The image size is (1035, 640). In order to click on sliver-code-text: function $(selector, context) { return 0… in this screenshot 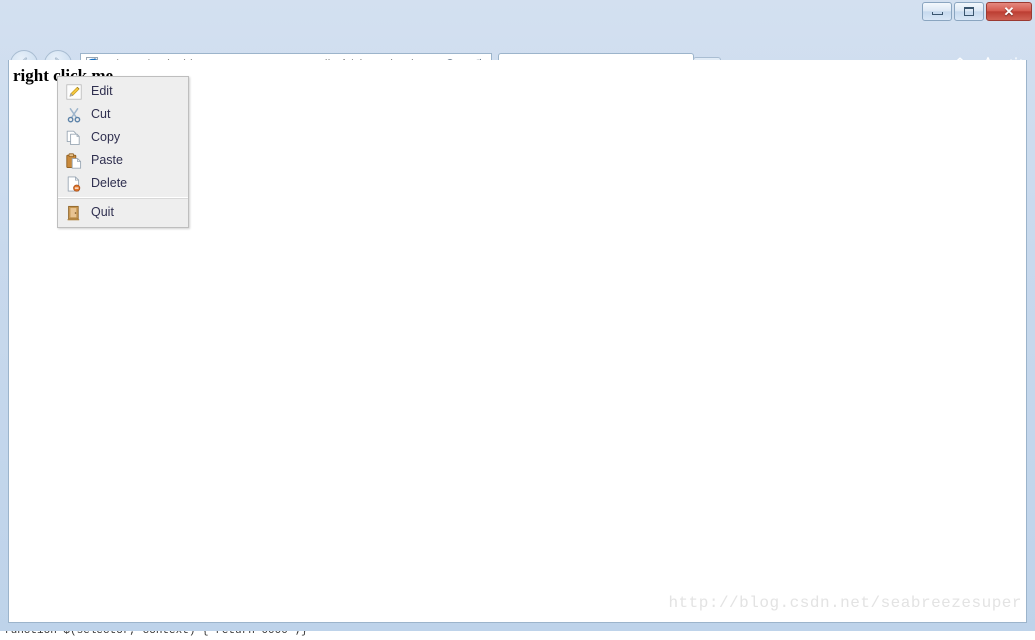, I will do `click(156, 634)`.